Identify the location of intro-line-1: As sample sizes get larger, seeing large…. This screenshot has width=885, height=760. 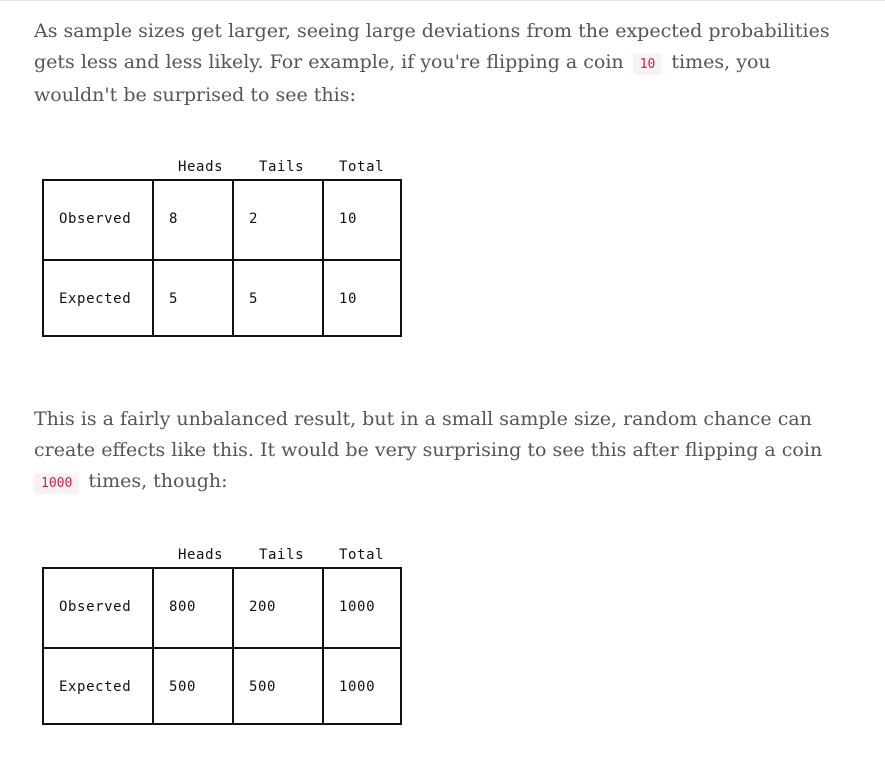
(432, 31).